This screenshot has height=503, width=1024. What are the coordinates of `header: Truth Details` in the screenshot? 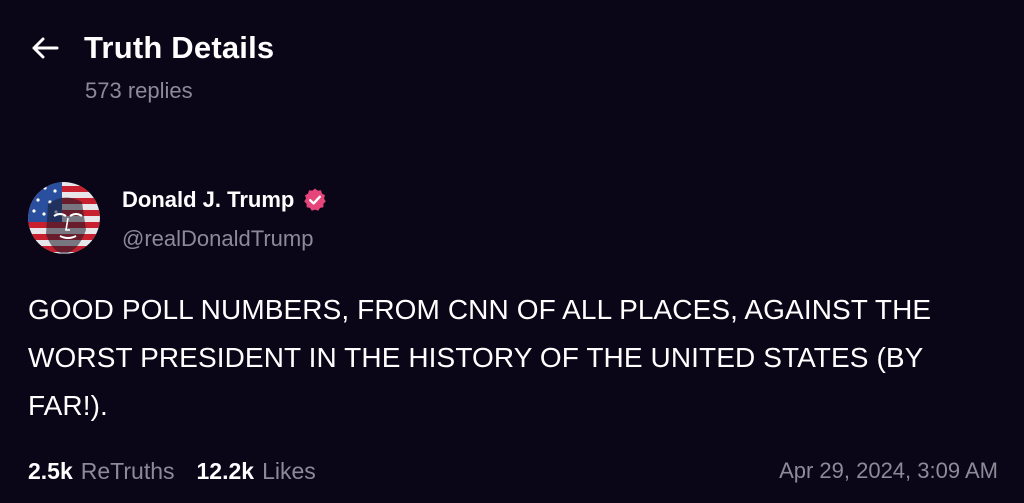 It's located at (152, 48).